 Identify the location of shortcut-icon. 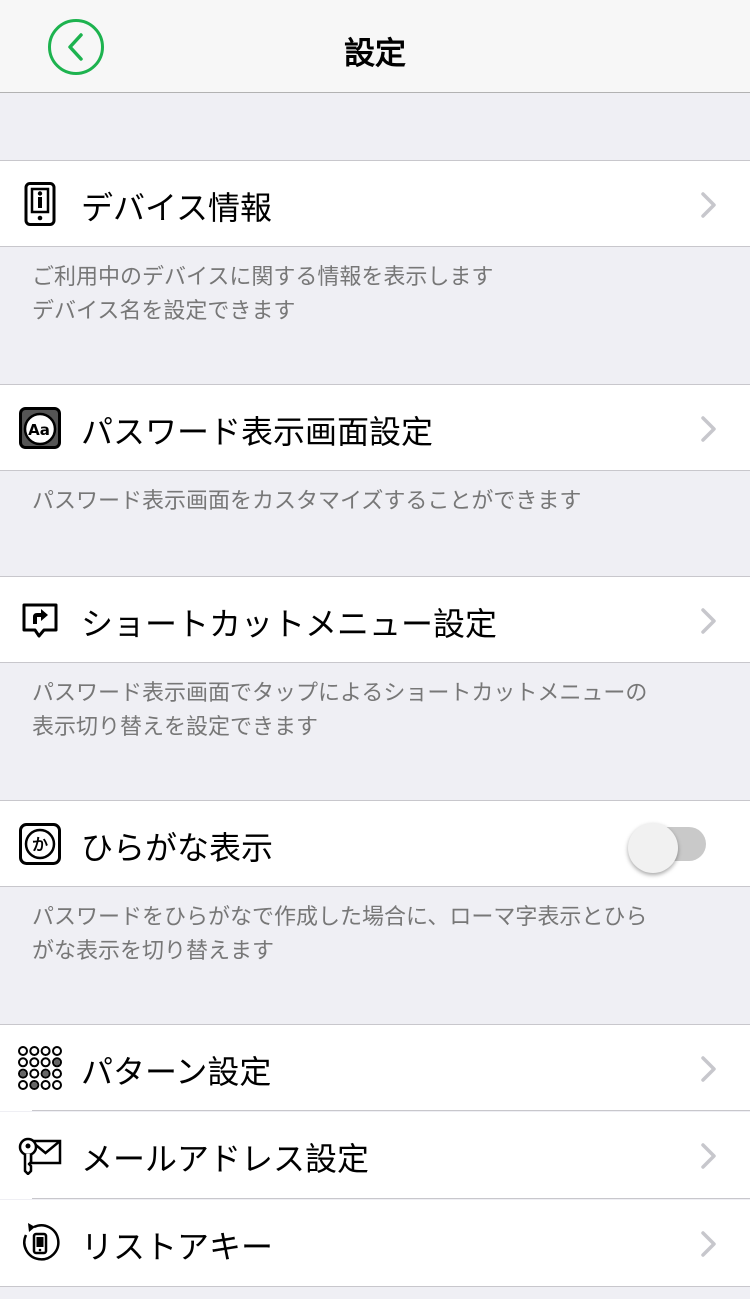
(40, 620).